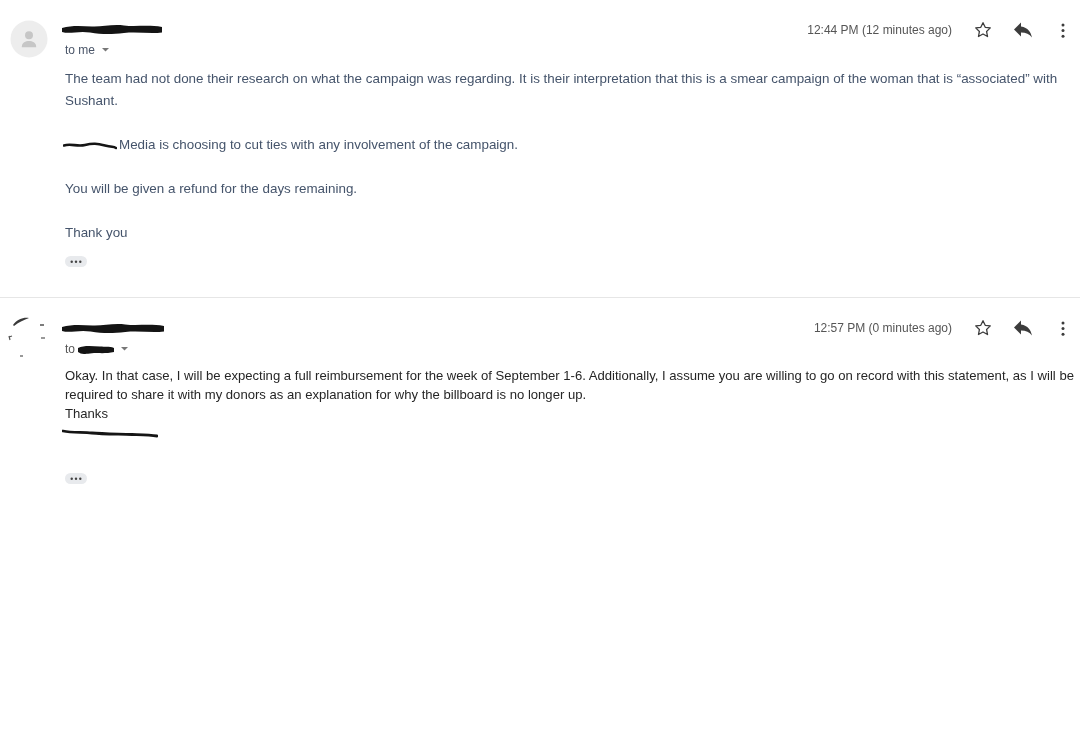 This screenshot has width=1080, height=731. I want to click on message-time: 12:57 PM (0 minutes ago), so click(882, 328).